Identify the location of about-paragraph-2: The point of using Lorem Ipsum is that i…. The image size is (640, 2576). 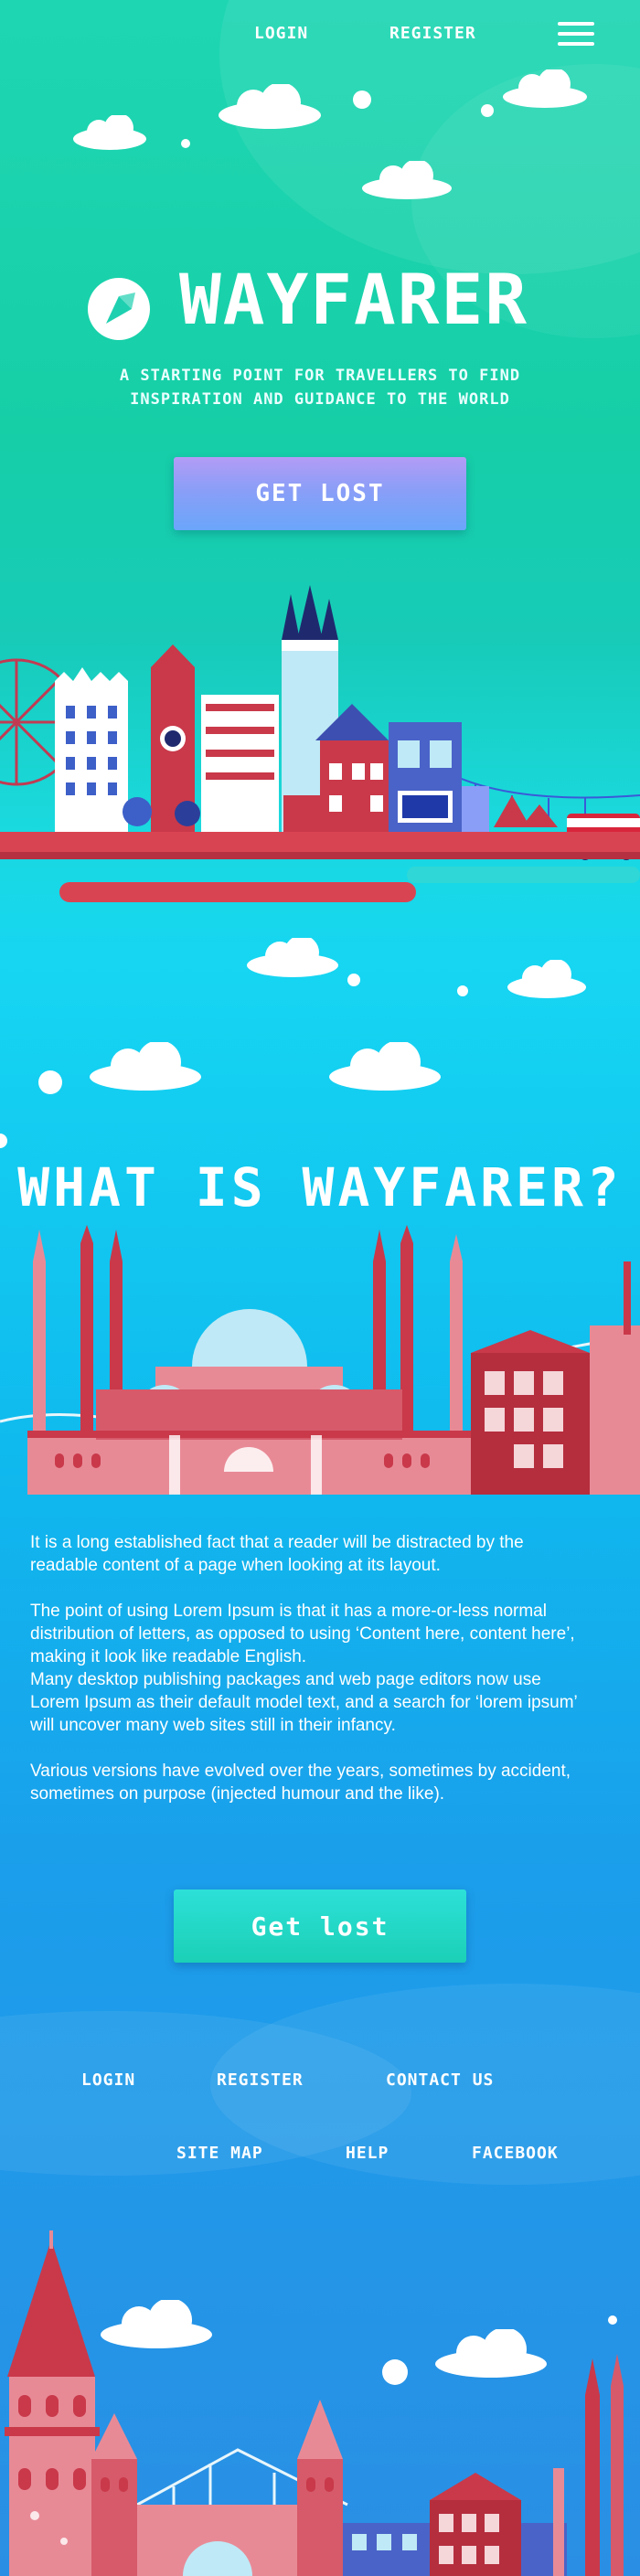
(302, 1634).